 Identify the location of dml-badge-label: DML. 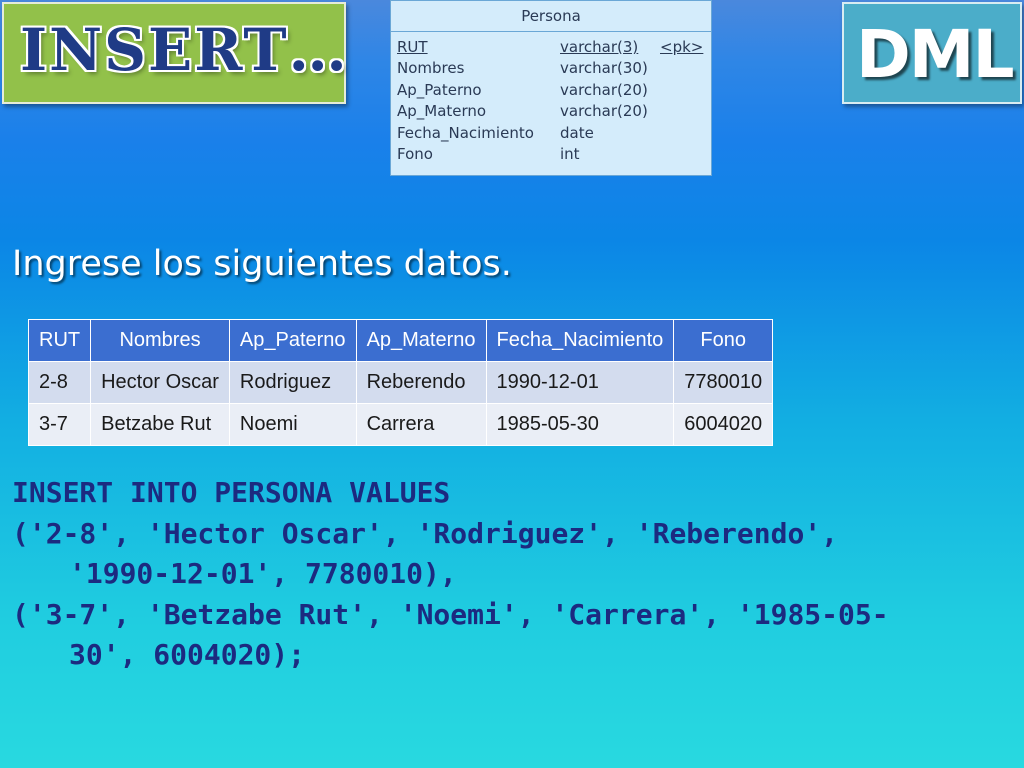
(935, 54).